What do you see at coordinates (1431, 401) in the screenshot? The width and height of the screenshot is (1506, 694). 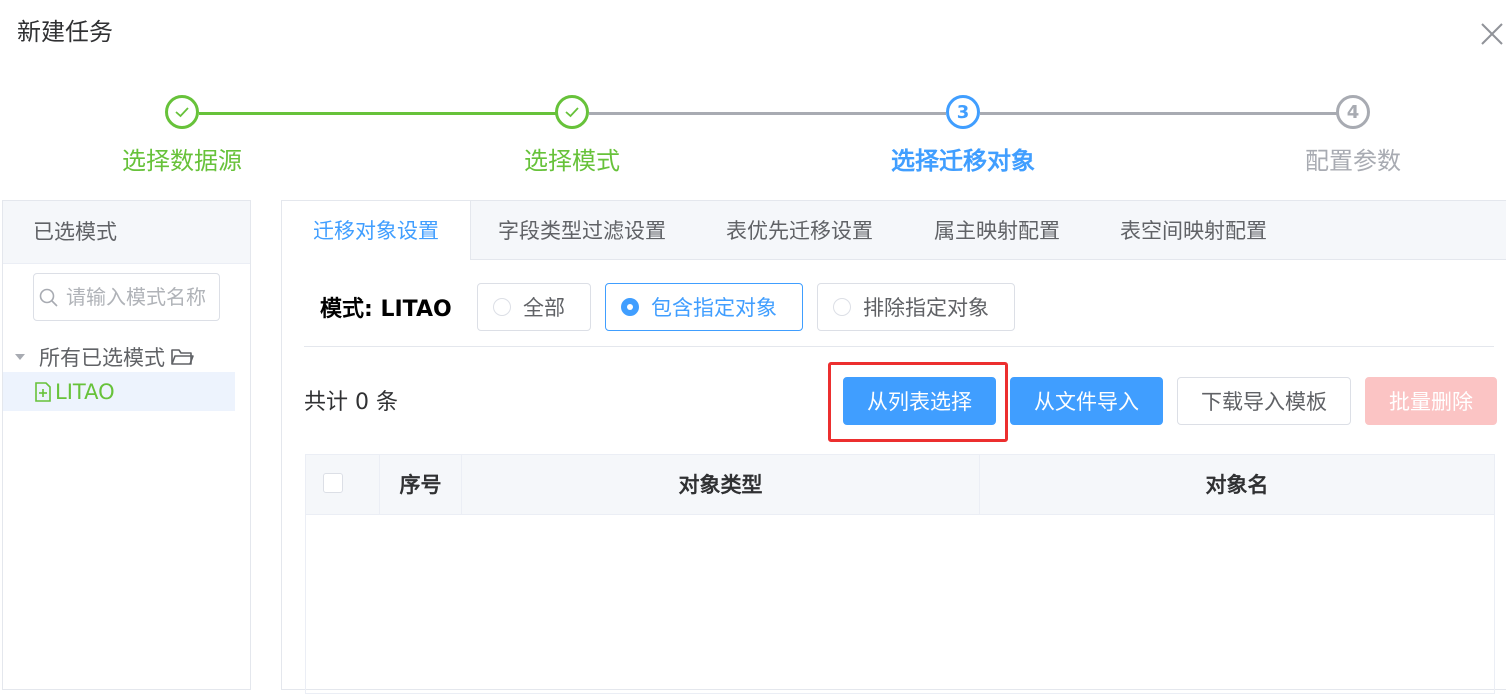 I see `batch-delete-button: 批量删除` at bounding box center [1431, 401].